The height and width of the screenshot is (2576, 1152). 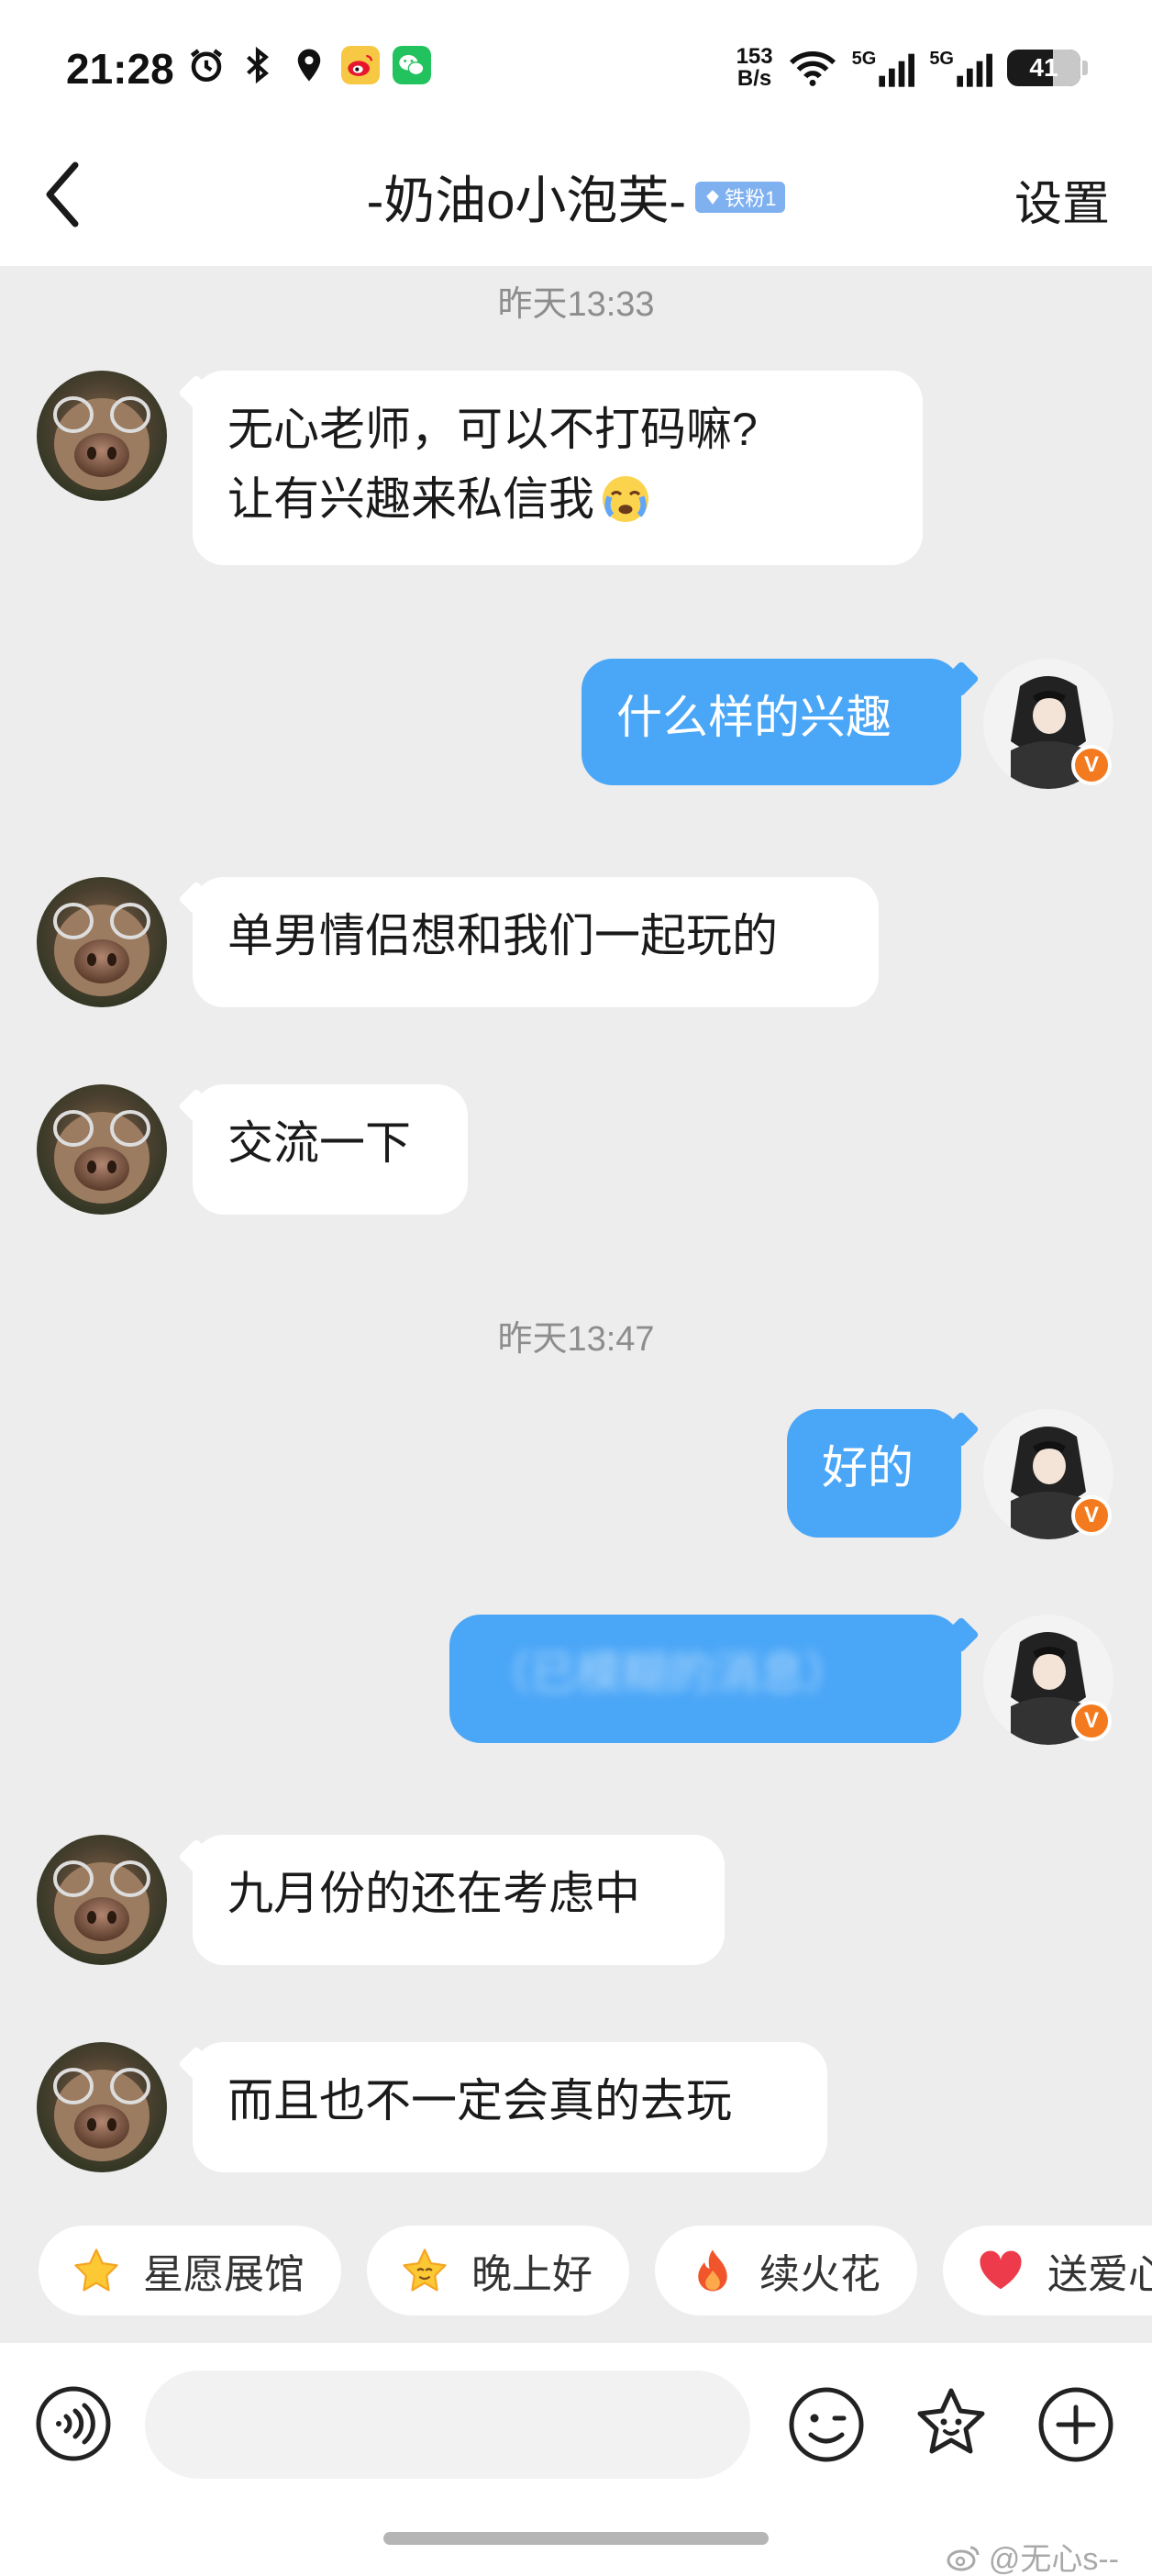 I want to click on quick-action-chips: 星愿展馆 晚上好 续火花 送爱心, so click(x=595, y=2270).